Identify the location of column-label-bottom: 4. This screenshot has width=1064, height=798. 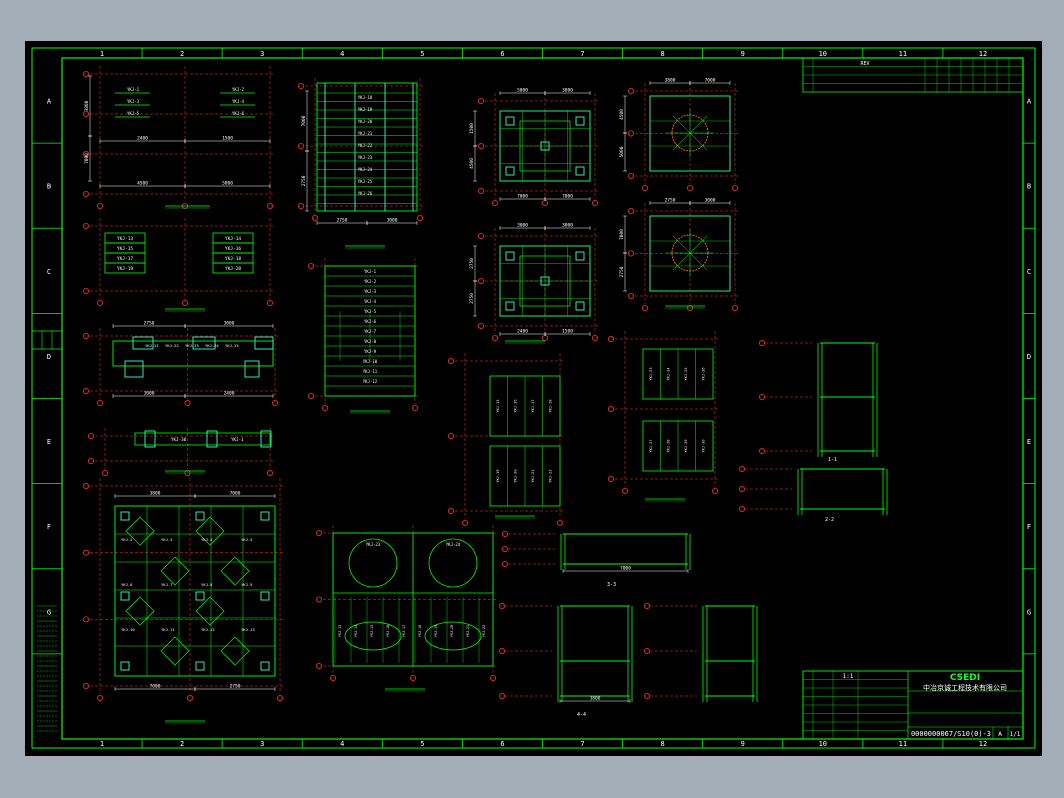
(342, 744).